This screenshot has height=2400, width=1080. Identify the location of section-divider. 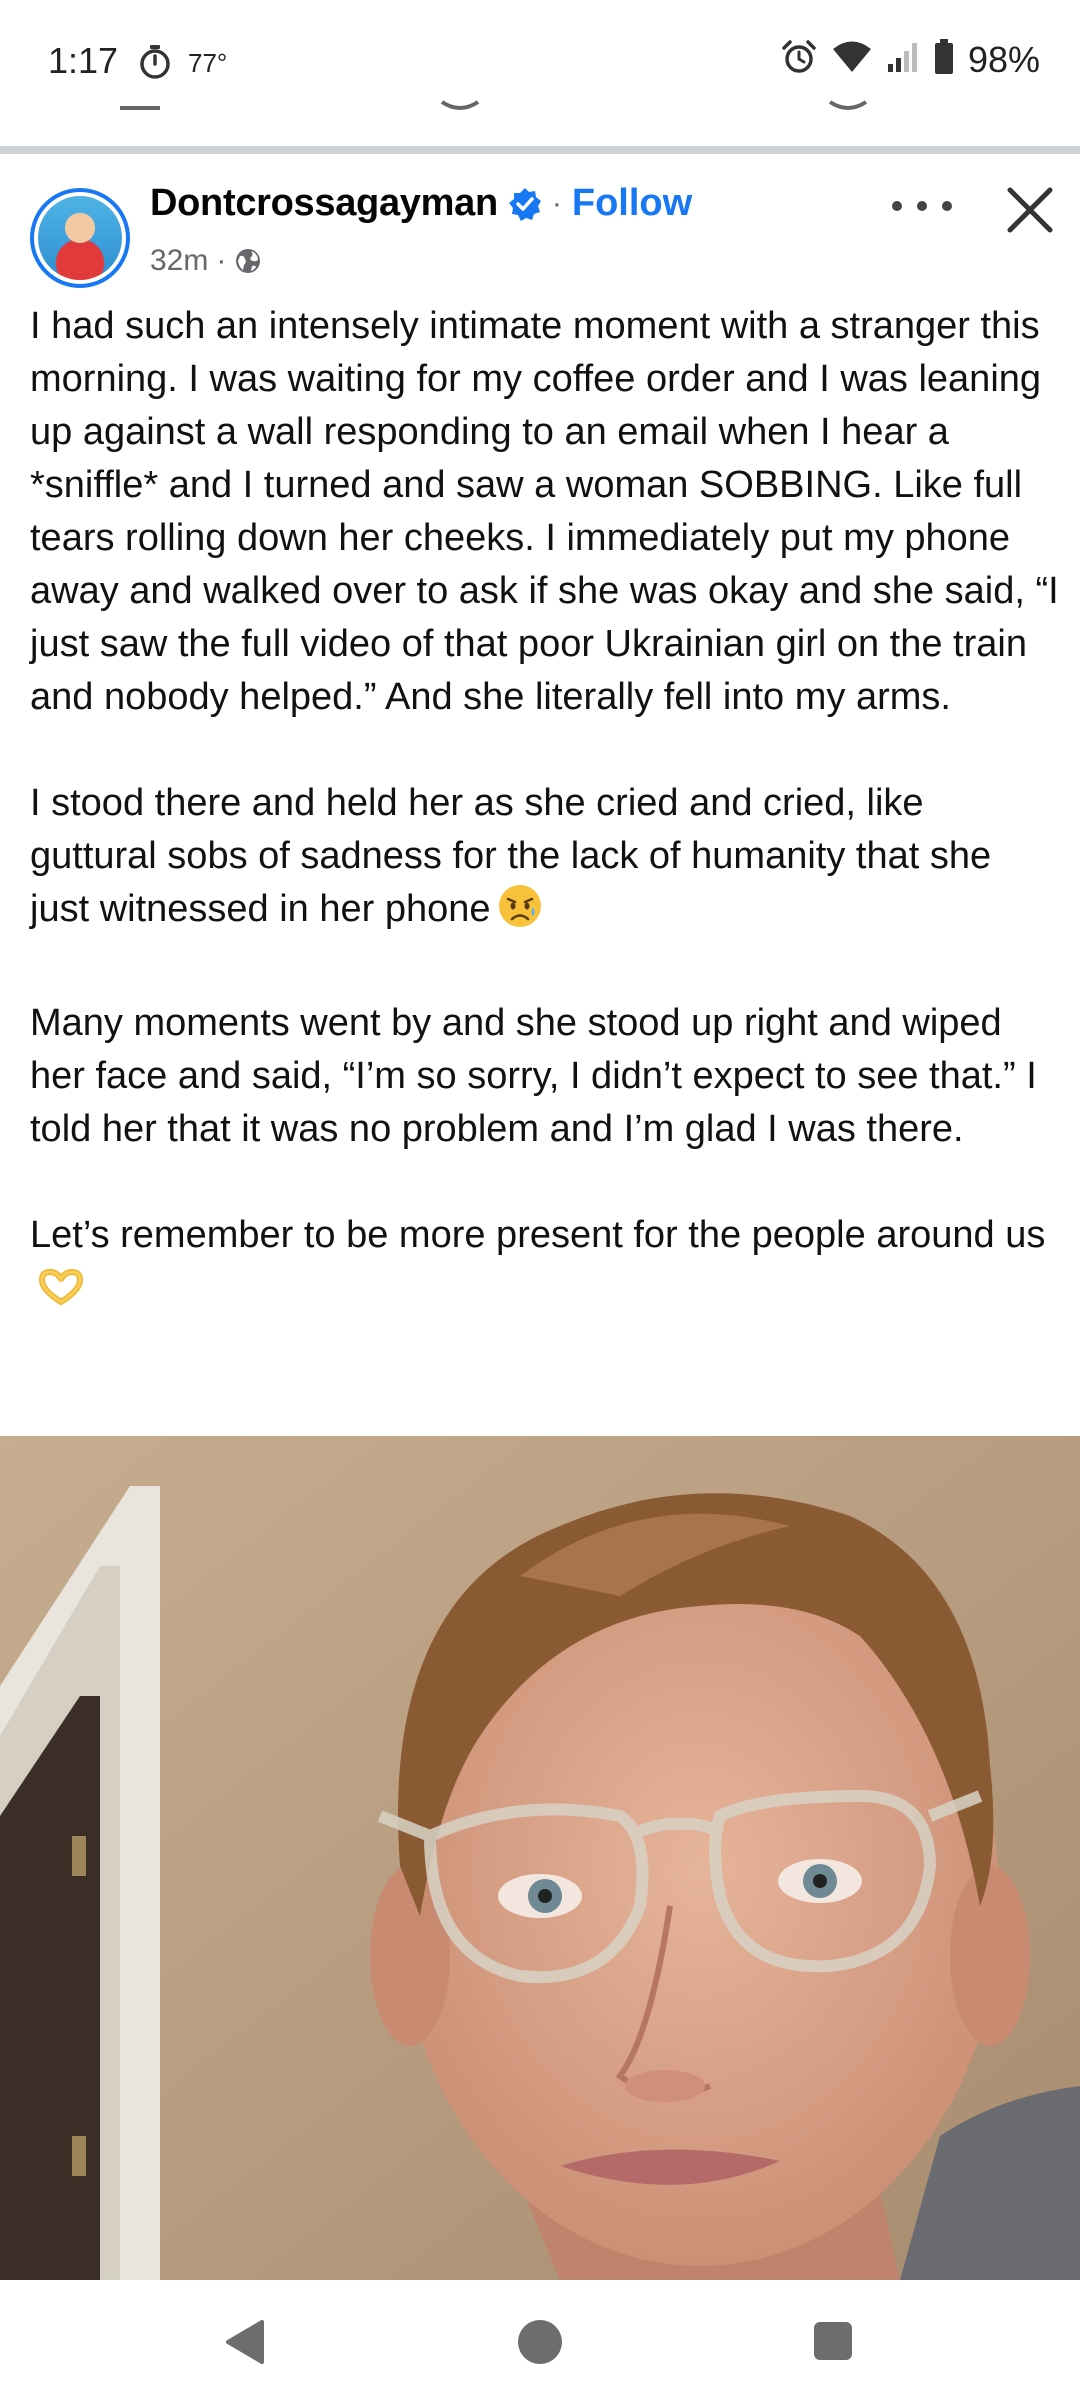
(540, 150).